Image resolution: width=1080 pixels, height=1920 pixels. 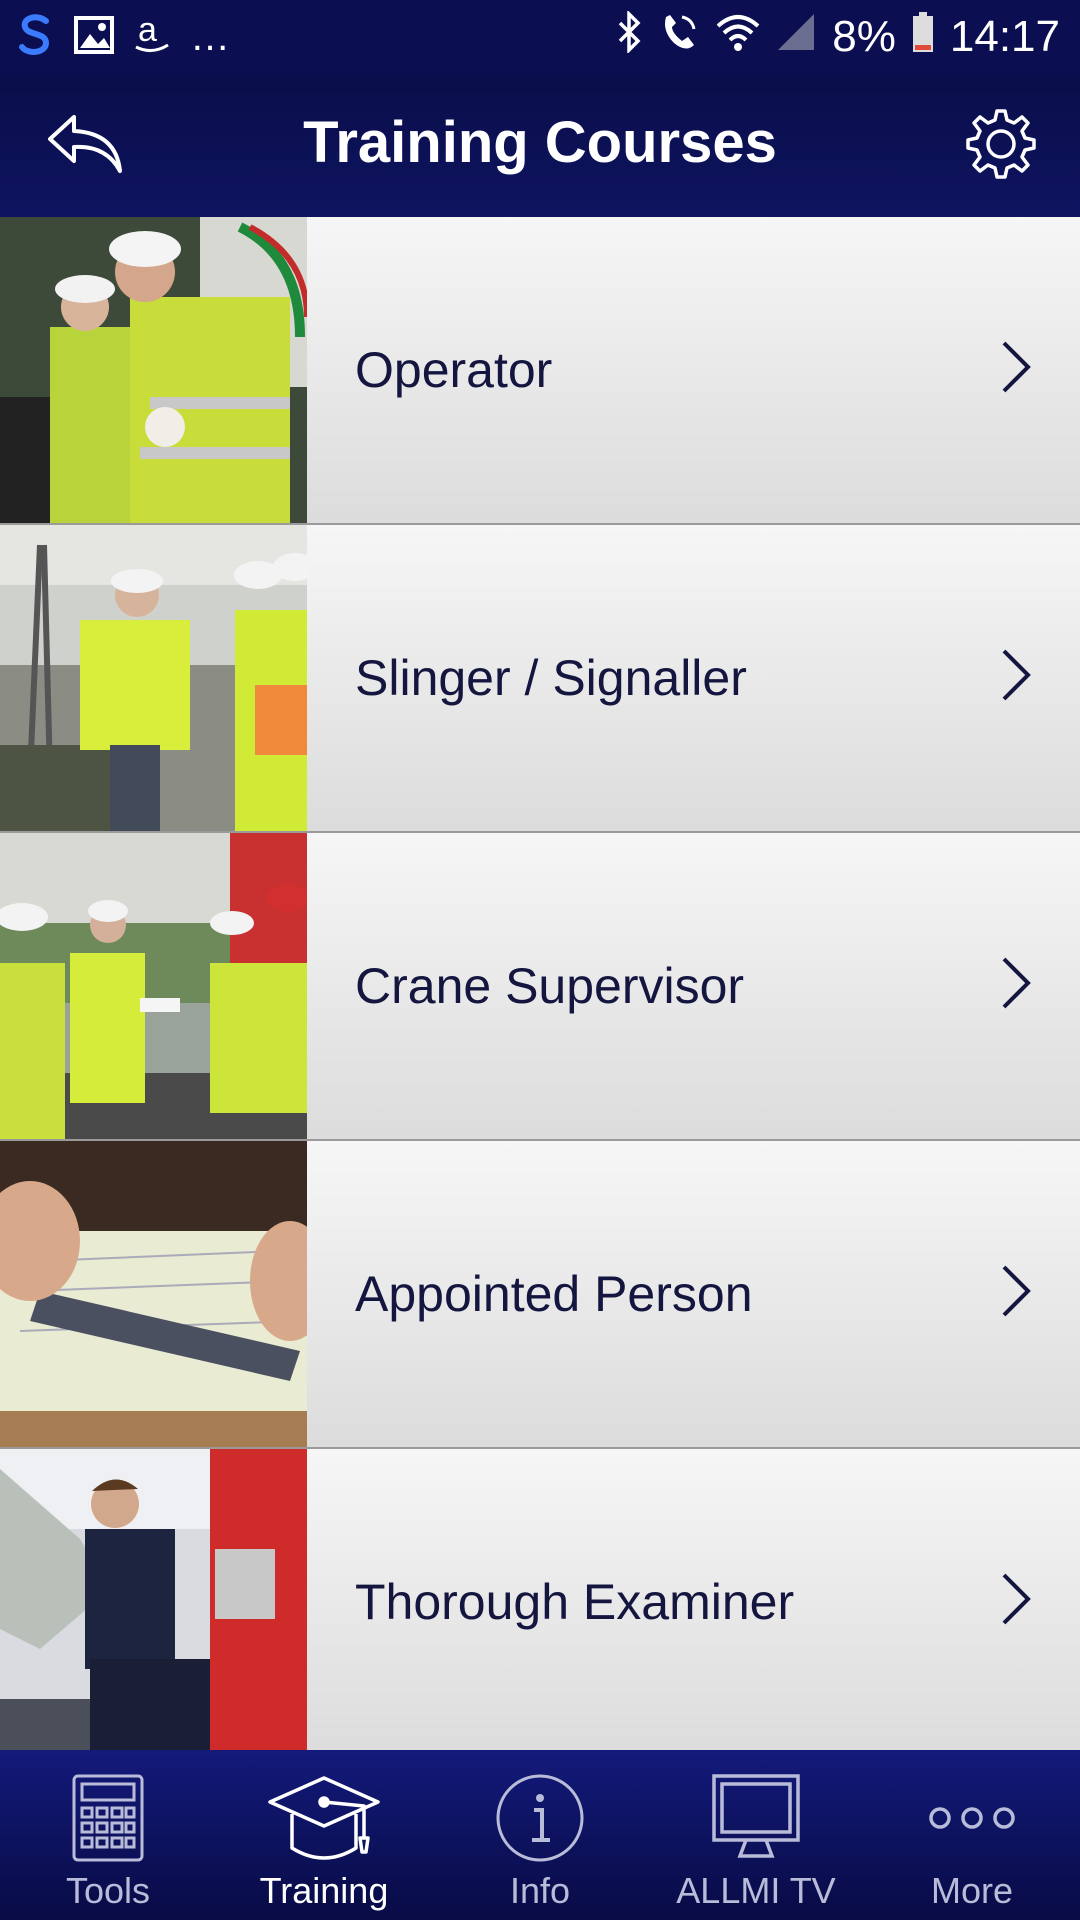 I want to click on tab-label: Info, so click(x=540, y=1890).